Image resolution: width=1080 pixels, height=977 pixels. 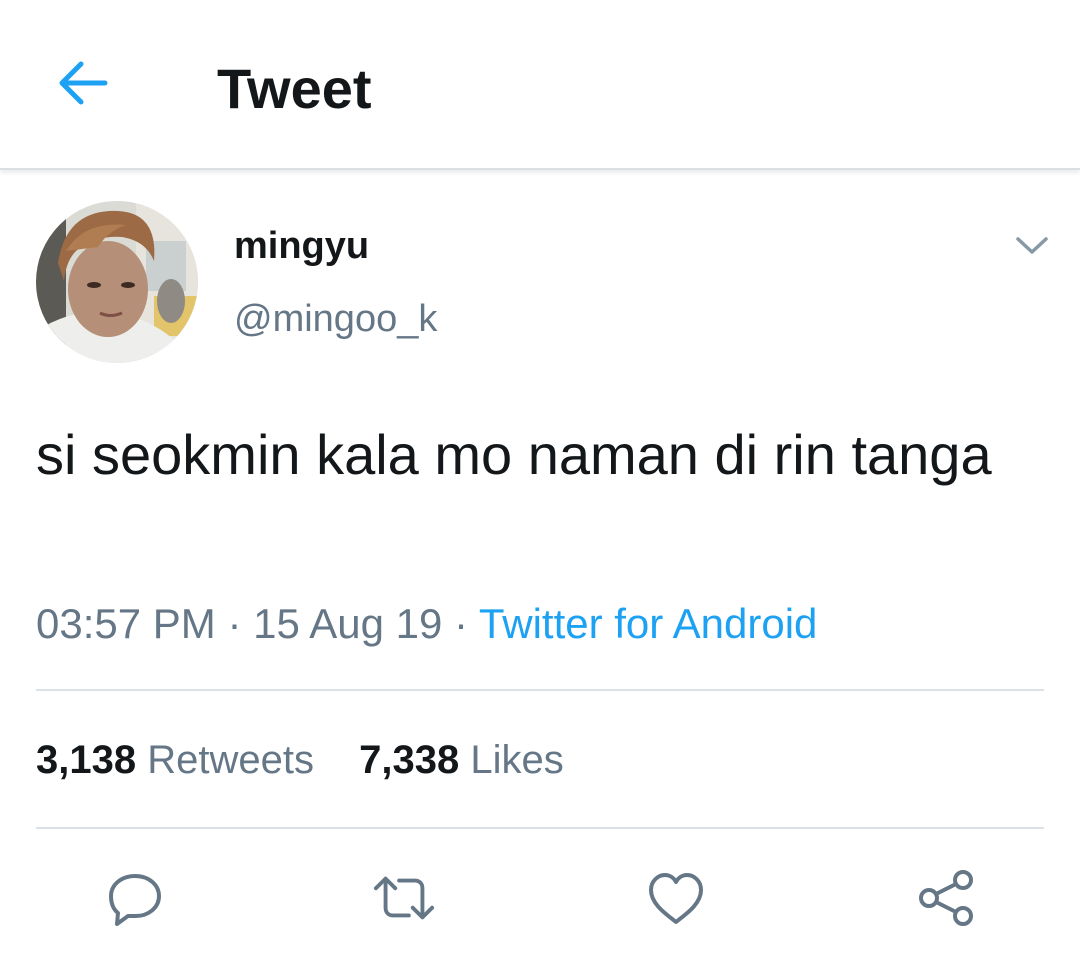 I want to click on share-button, so click(x=946, y=898).